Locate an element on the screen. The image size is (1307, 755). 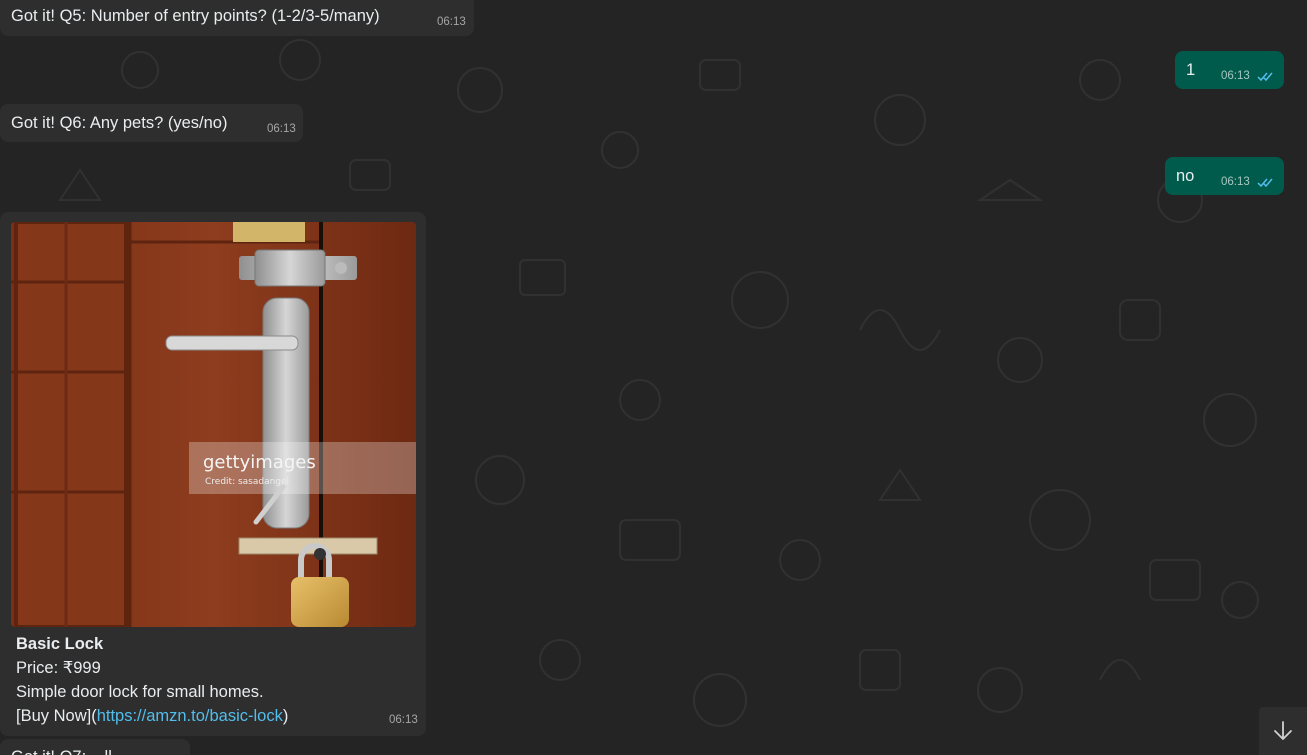
message-text: 1 is located at coordinates (1191, 70).